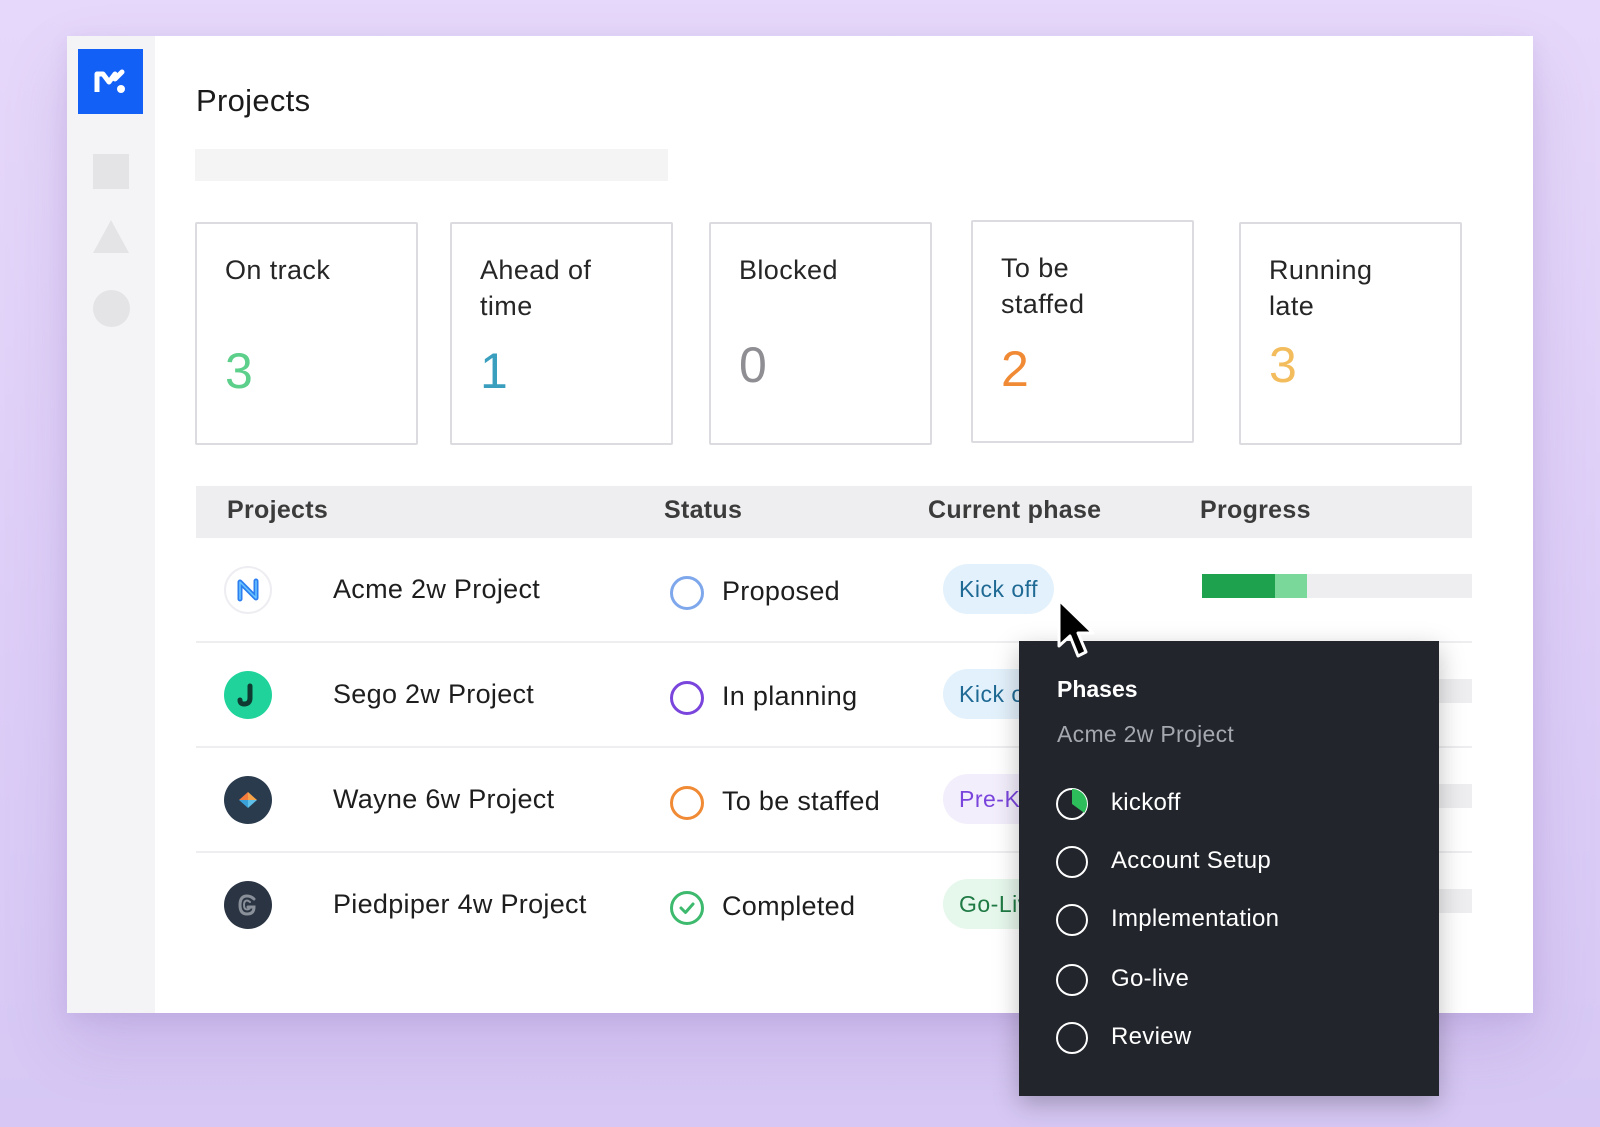 Image resolution: width=1600 pixels, height=1127 pixels. Describe the element at coordinates (1072, 804) in the screenshot. I see `phase-progress-pie-icon` at that location.